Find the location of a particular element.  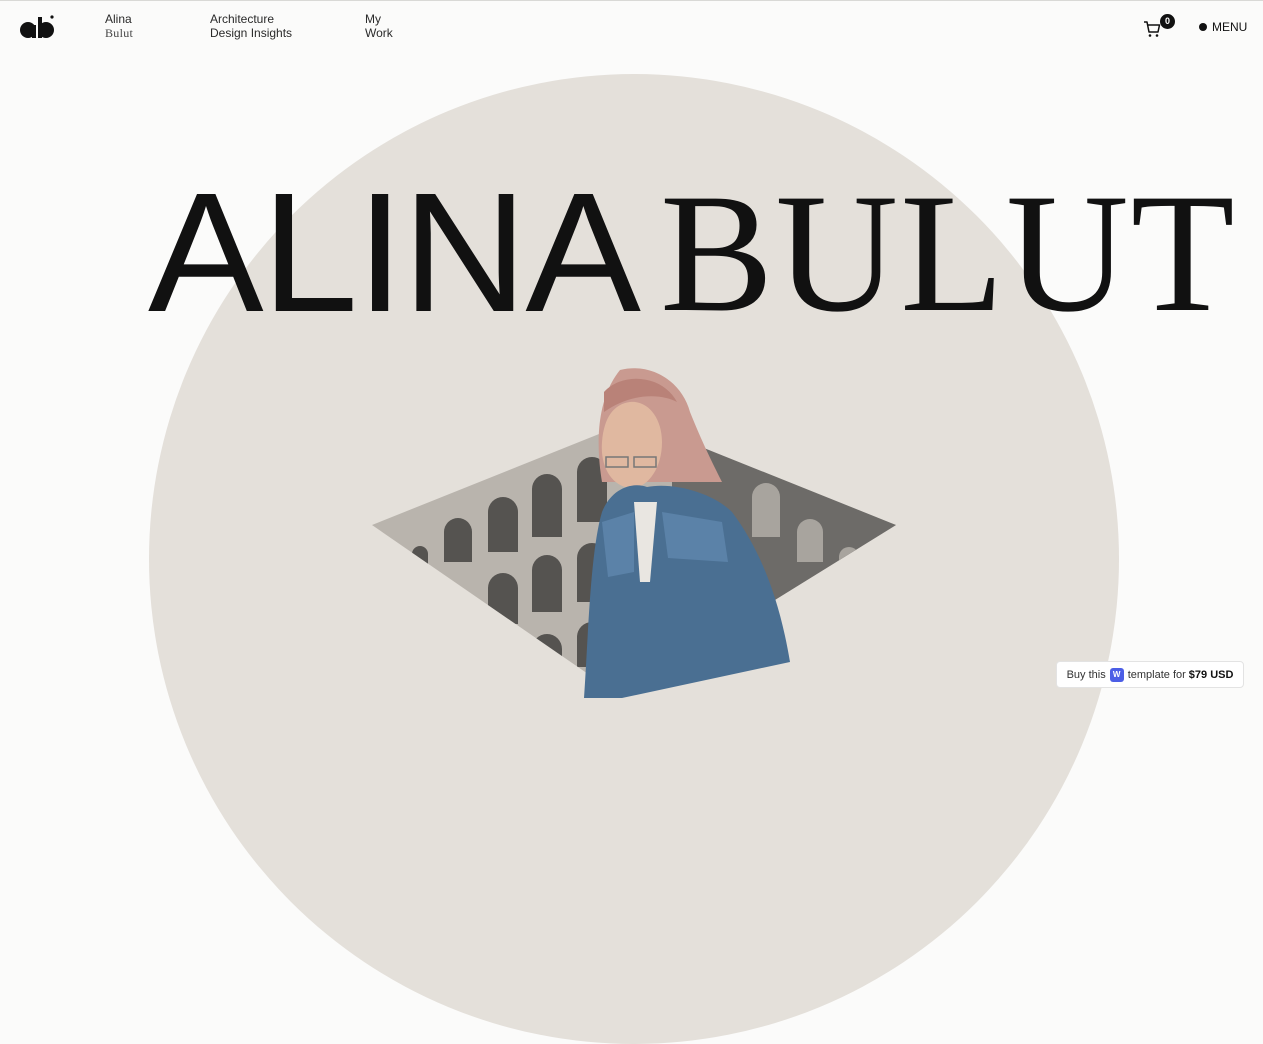

ab-logo-icon is located at coordinates (37, 26).